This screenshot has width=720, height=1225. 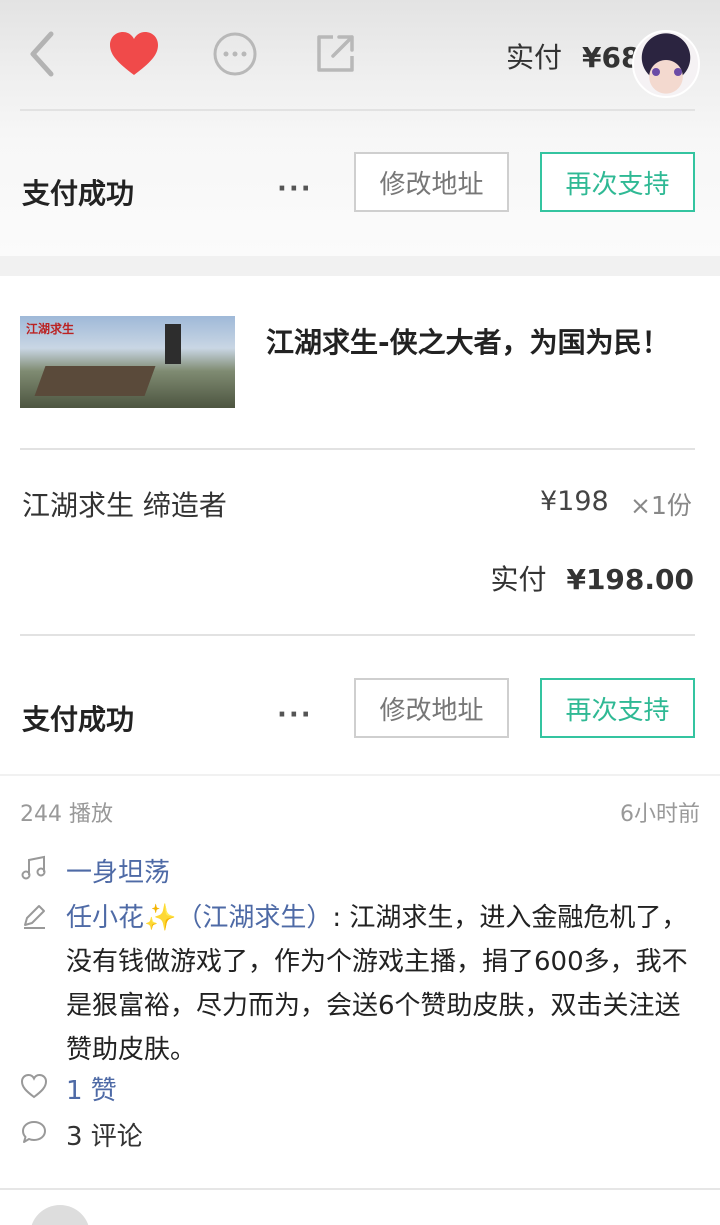 I want to click on nav-bar: 实付 ¥68, so click(x=360, y=56).